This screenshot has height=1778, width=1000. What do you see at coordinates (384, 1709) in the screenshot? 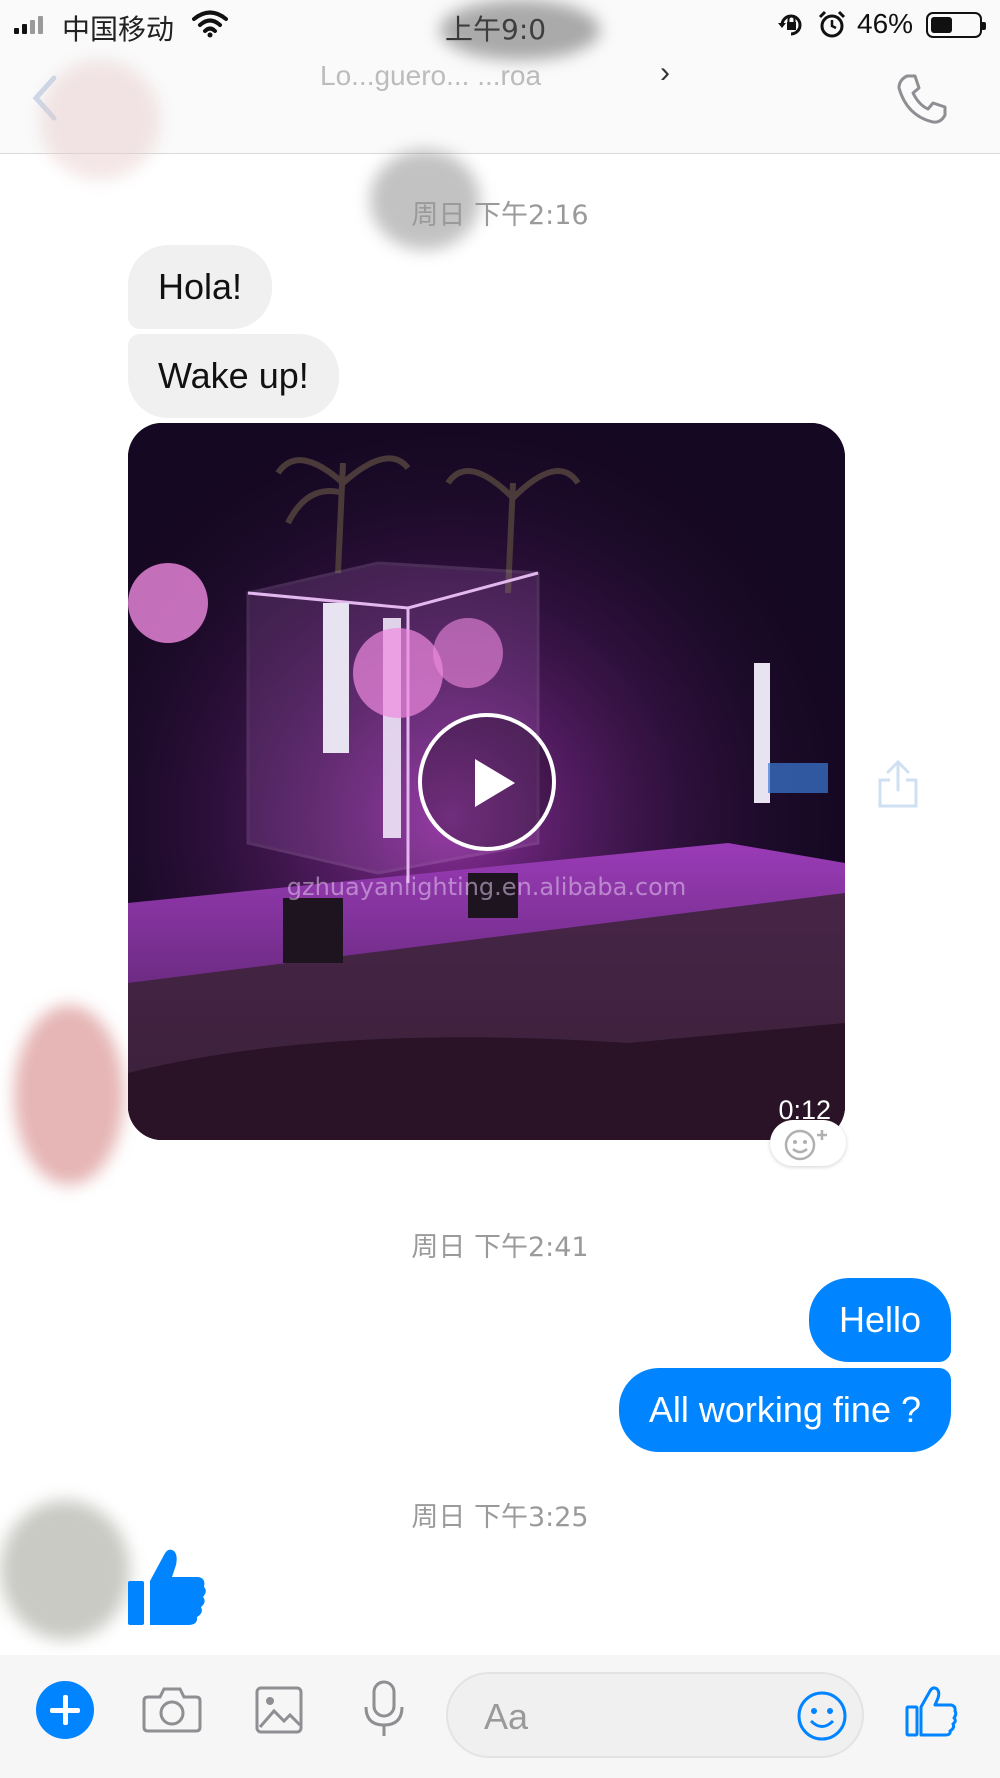
I see `microphone-icon` at bounding box center [384, 1709].